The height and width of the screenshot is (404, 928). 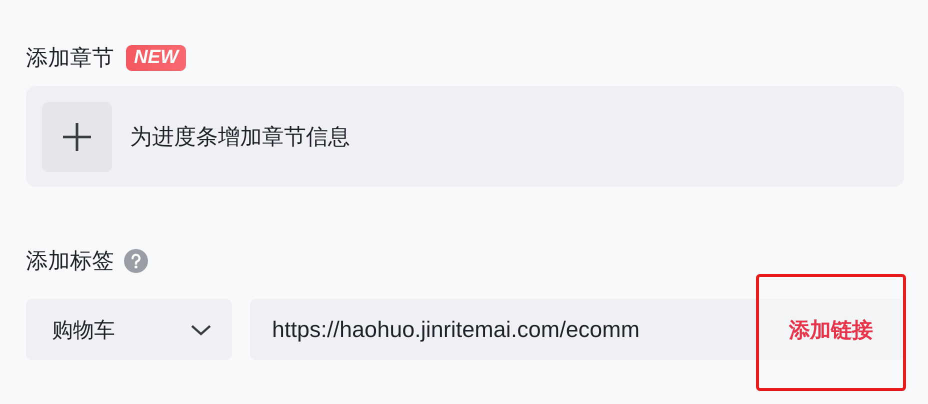 I want to click on chevron-down-icon, so click(x=201, y=330).